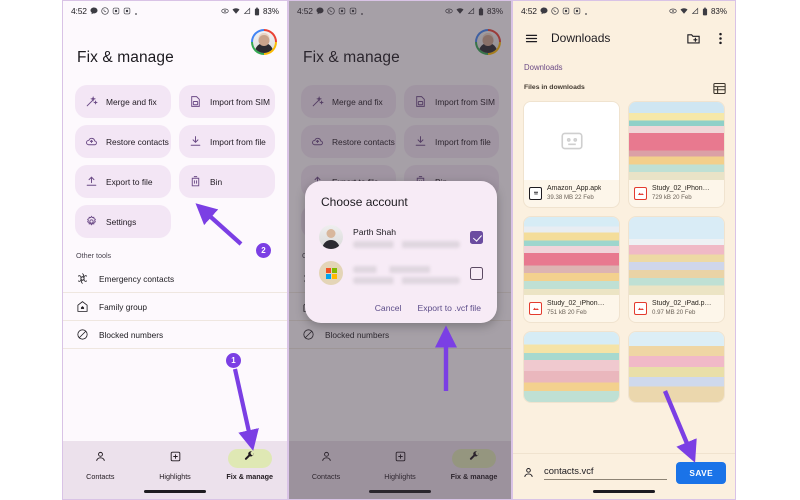 Image resolution: width=800 pixels, height=500 pixels. Describe the element at coordinates (574, 188) in the screenshot. I see `file-name: Amazon_App.apk` at that location.